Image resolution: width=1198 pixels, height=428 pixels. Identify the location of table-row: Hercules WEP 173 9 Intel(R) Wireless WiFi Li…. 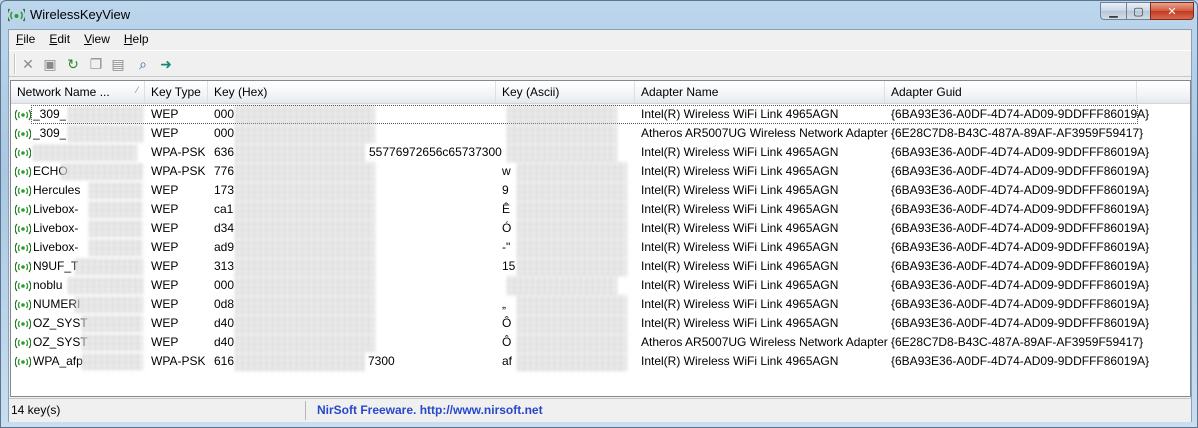
(600, 190).